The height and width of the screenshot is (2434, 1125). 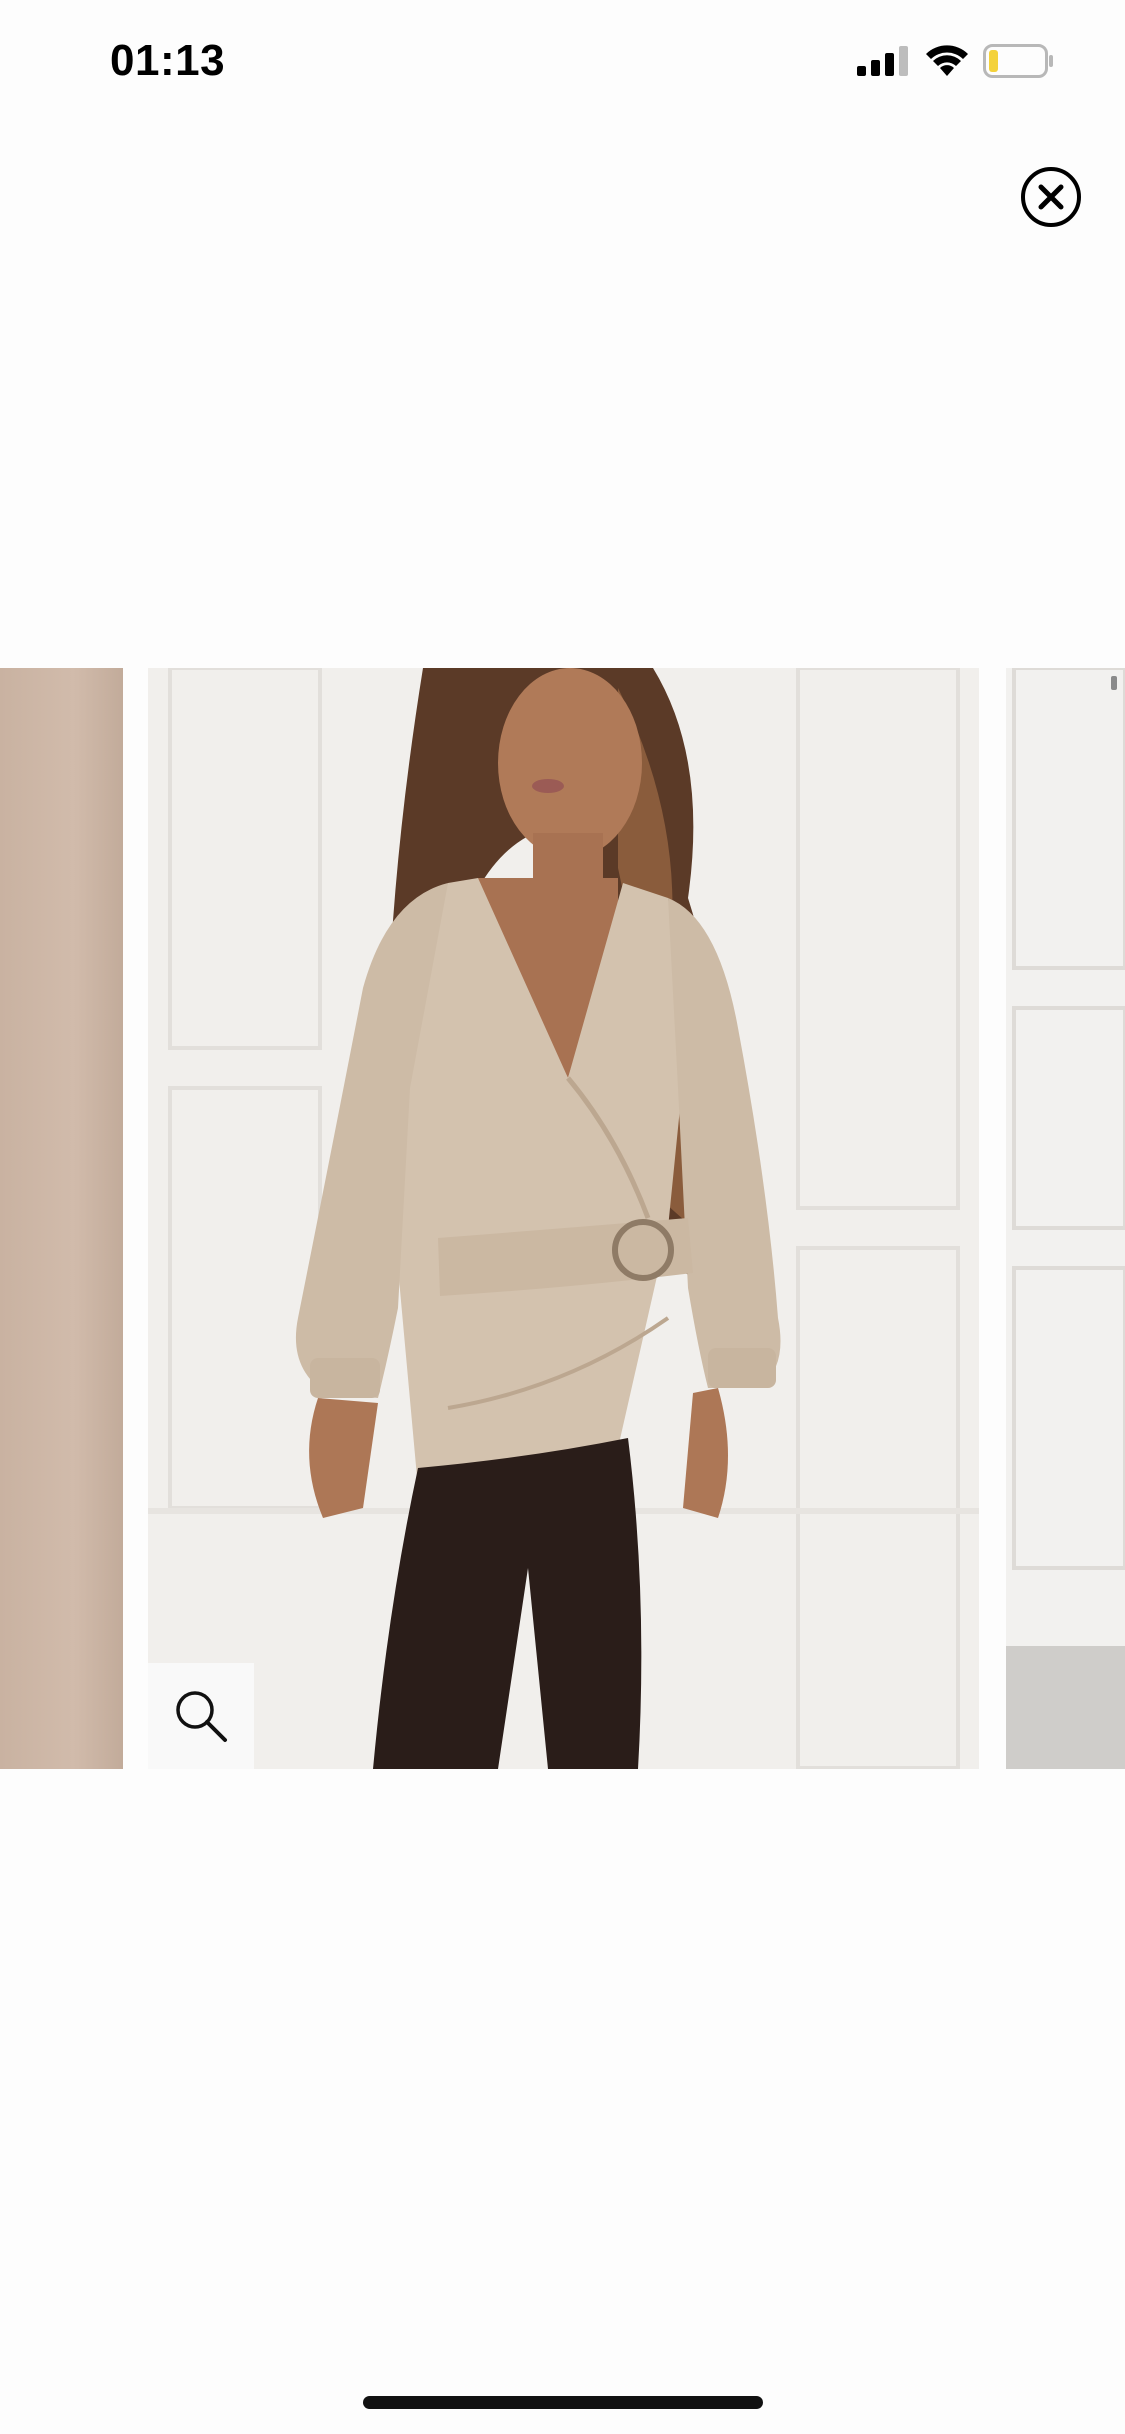 What do you see at coordinates (563, 2402) in the screenshot?
I see `home-indicator` at bounding box center [563, 2402].